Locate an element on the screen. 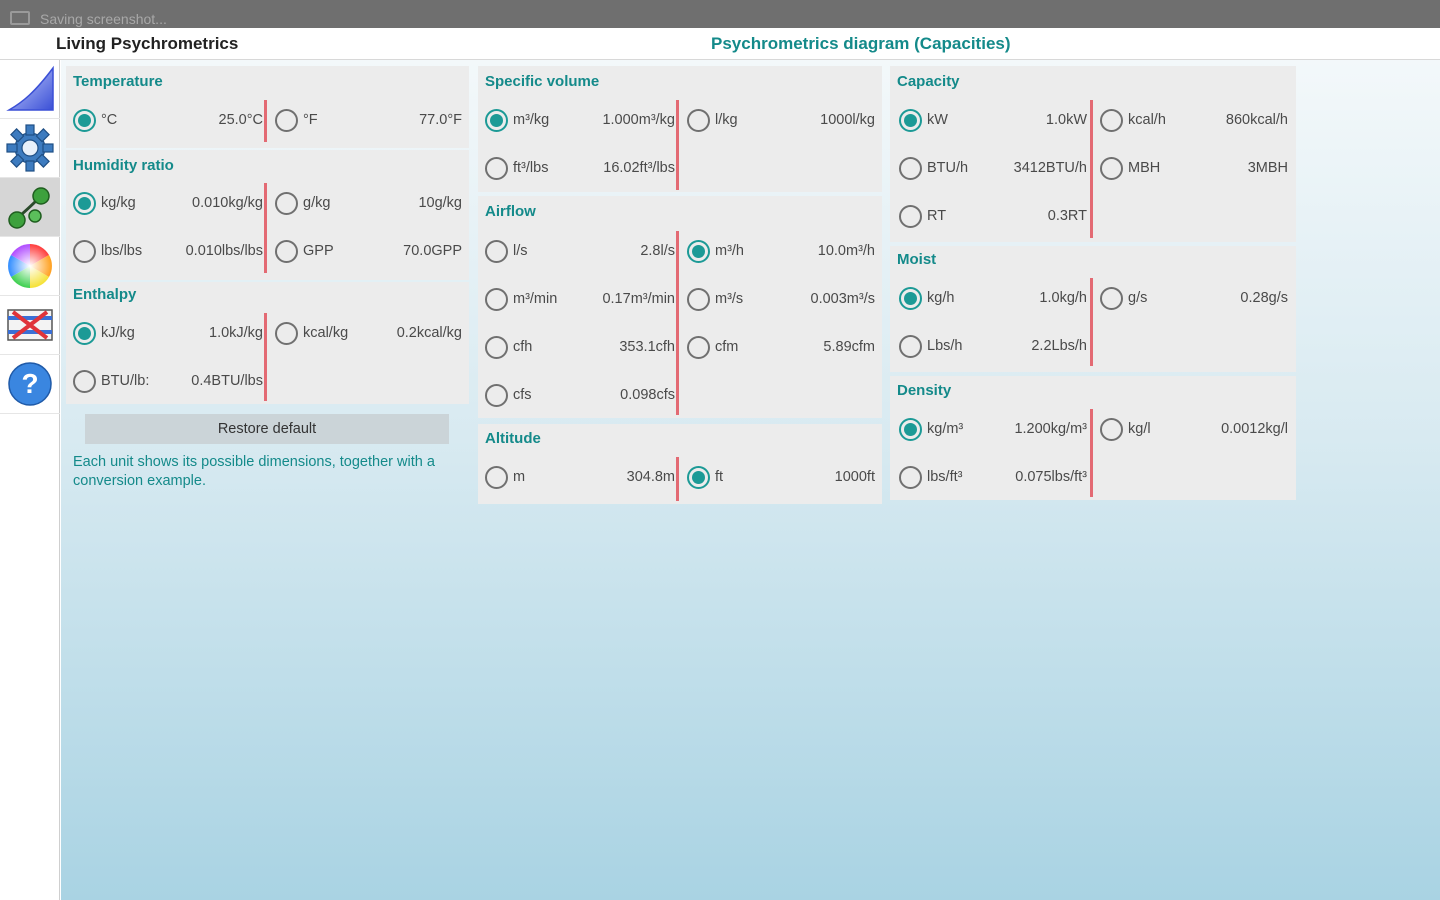 Image resolution: width=1440 pixels, height=900 pixels. option-moist-lbsh: Lbs/h 2.2Lbs/h is located at coordinates (993, 346).